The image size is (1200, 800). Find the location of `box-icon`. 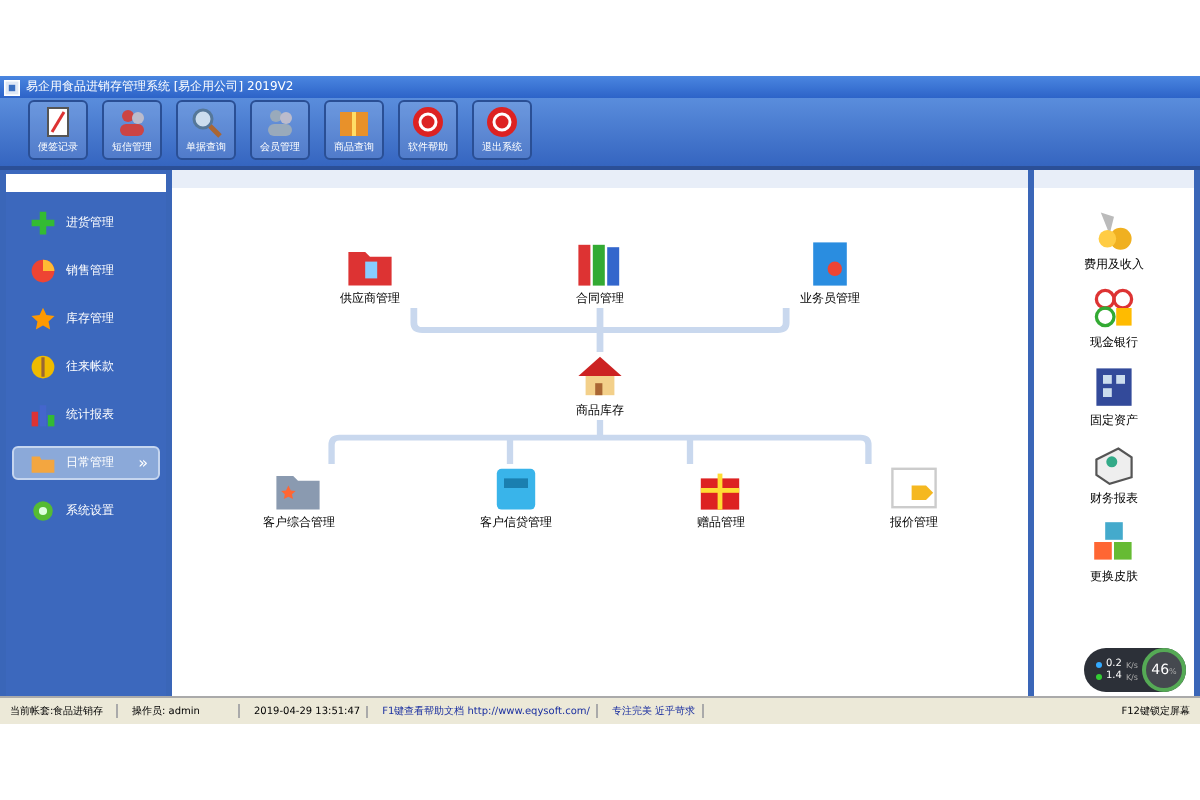

box-icon is located at coordinates (354, 122).